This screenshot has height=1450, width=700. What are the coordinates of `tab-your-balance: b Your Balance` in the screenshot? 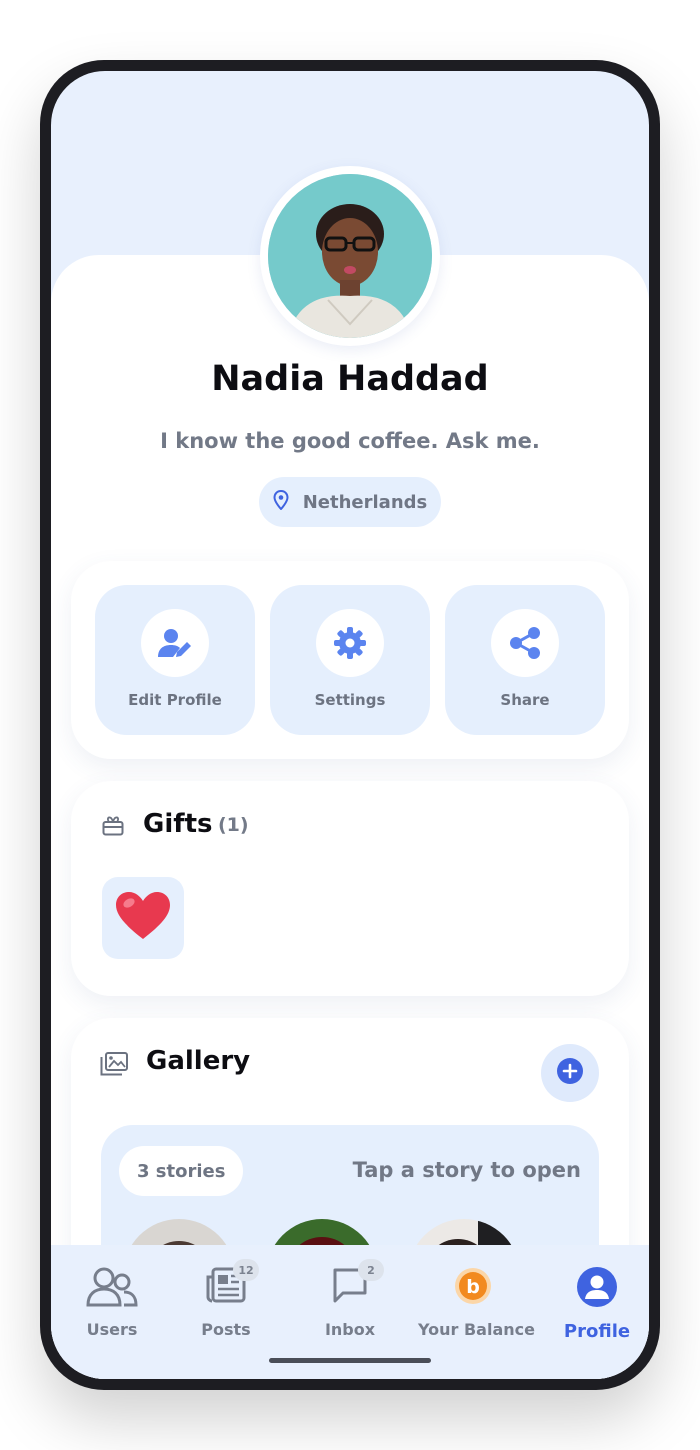 It's located at (476, 1300).